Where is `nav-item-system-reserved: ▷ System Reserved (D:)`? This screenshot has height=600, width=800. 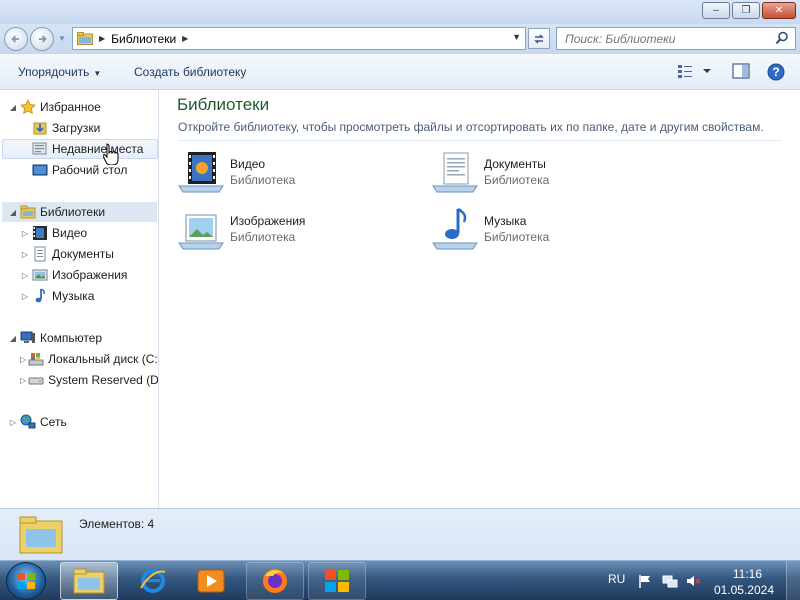
nav-item-system-reserved: ▷ System Reserved (D:) is located at coordinates (89, 380).